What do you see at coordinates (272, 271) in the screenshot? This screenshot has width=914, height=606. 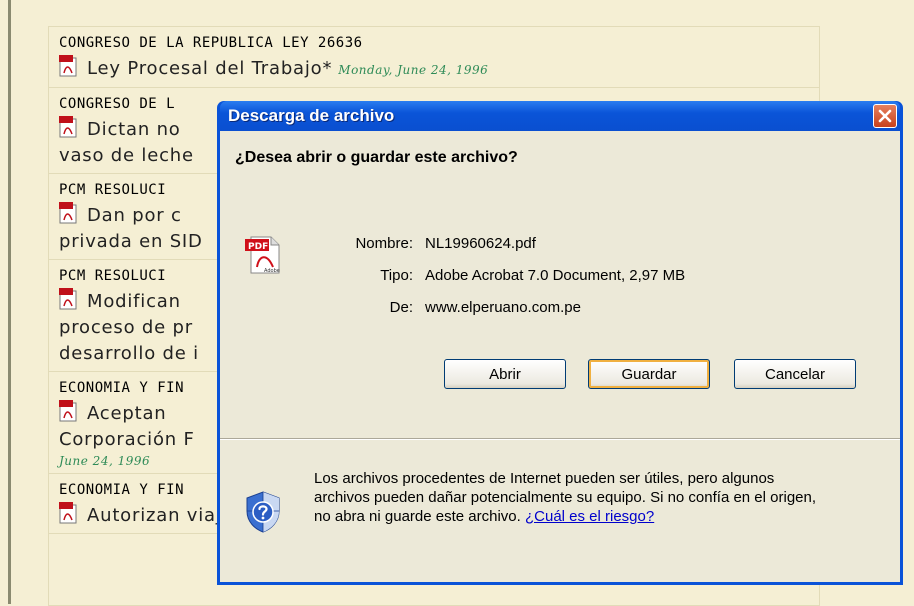 I see `adobe-logo-text: Adobe` at bounding box center [272, 271].